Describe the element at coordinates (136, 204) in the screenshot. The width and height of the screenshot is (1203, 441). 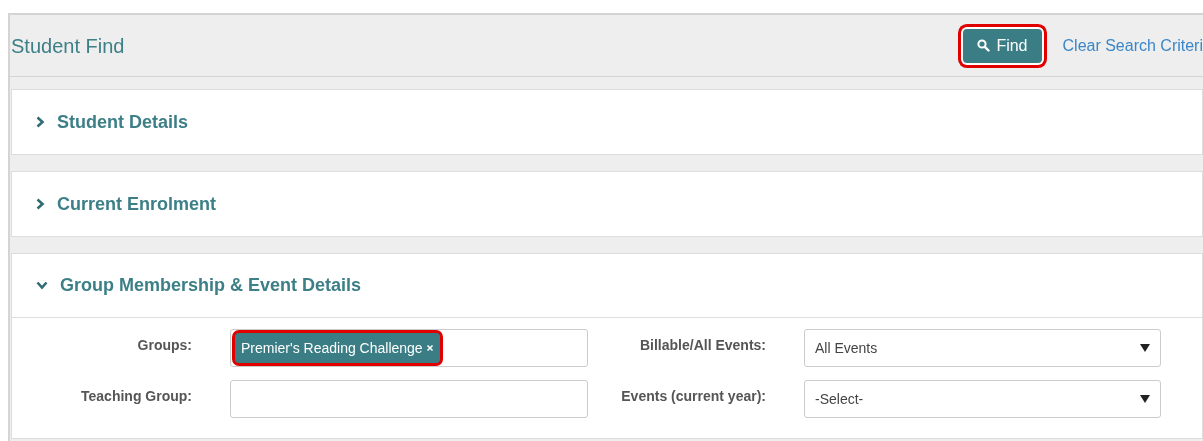
I see `section-title: Current Enrolment` at that location.